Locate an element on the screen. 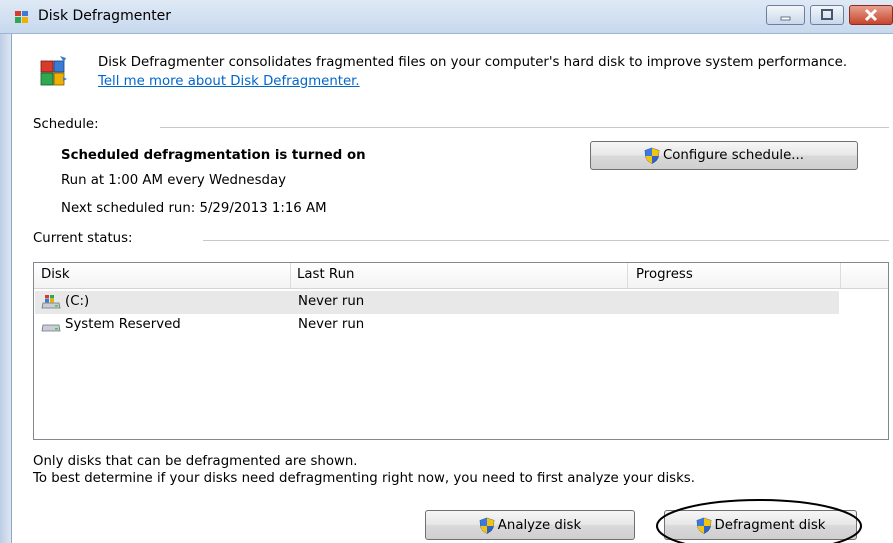  schedule-run-at: Run at 1:00 AM every Wednesday is located at coordinates (173, 180).